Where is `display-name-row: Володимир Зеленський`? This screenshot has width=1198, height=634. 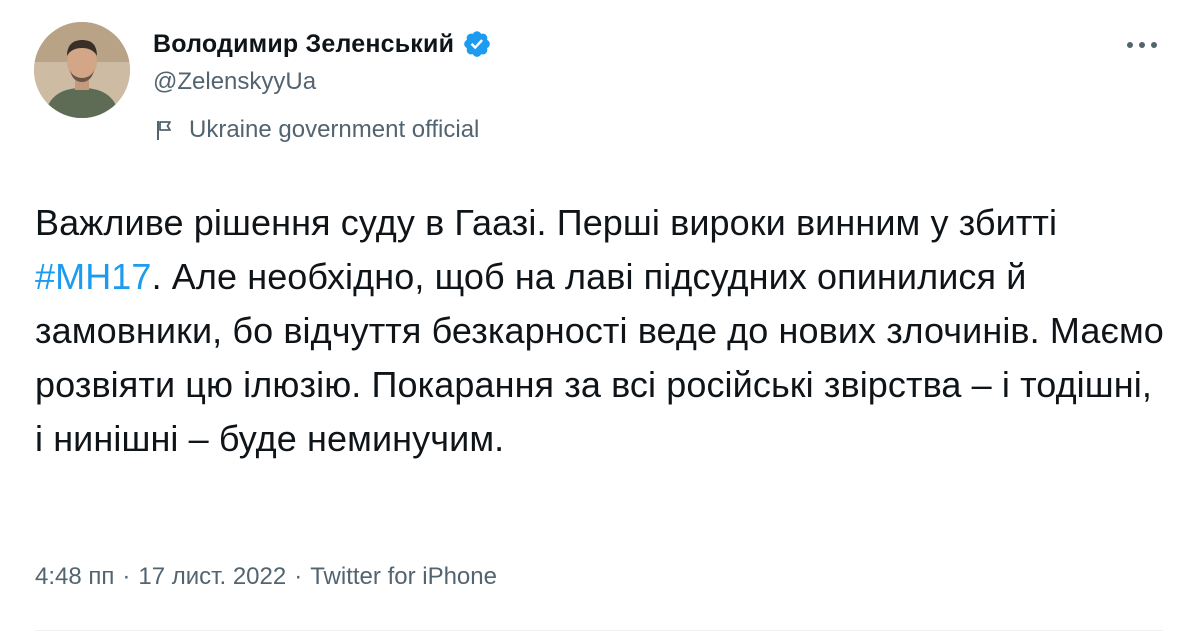 display-name-row: Володимир Зеленський is located at coordinates (322, 44).